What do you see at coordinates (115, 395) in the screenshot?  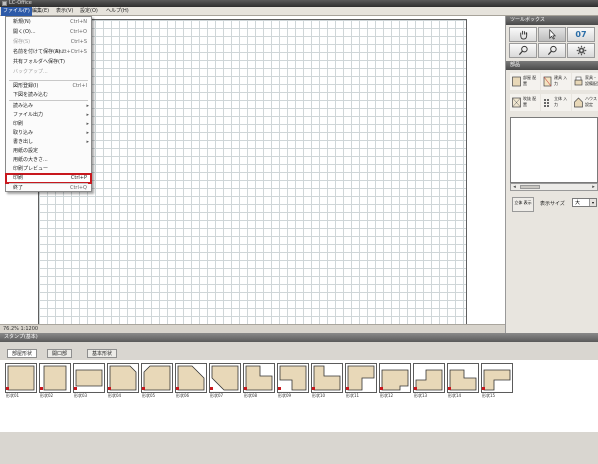 I see `stamp-label: 形状04` at bounding box center [115, 395].